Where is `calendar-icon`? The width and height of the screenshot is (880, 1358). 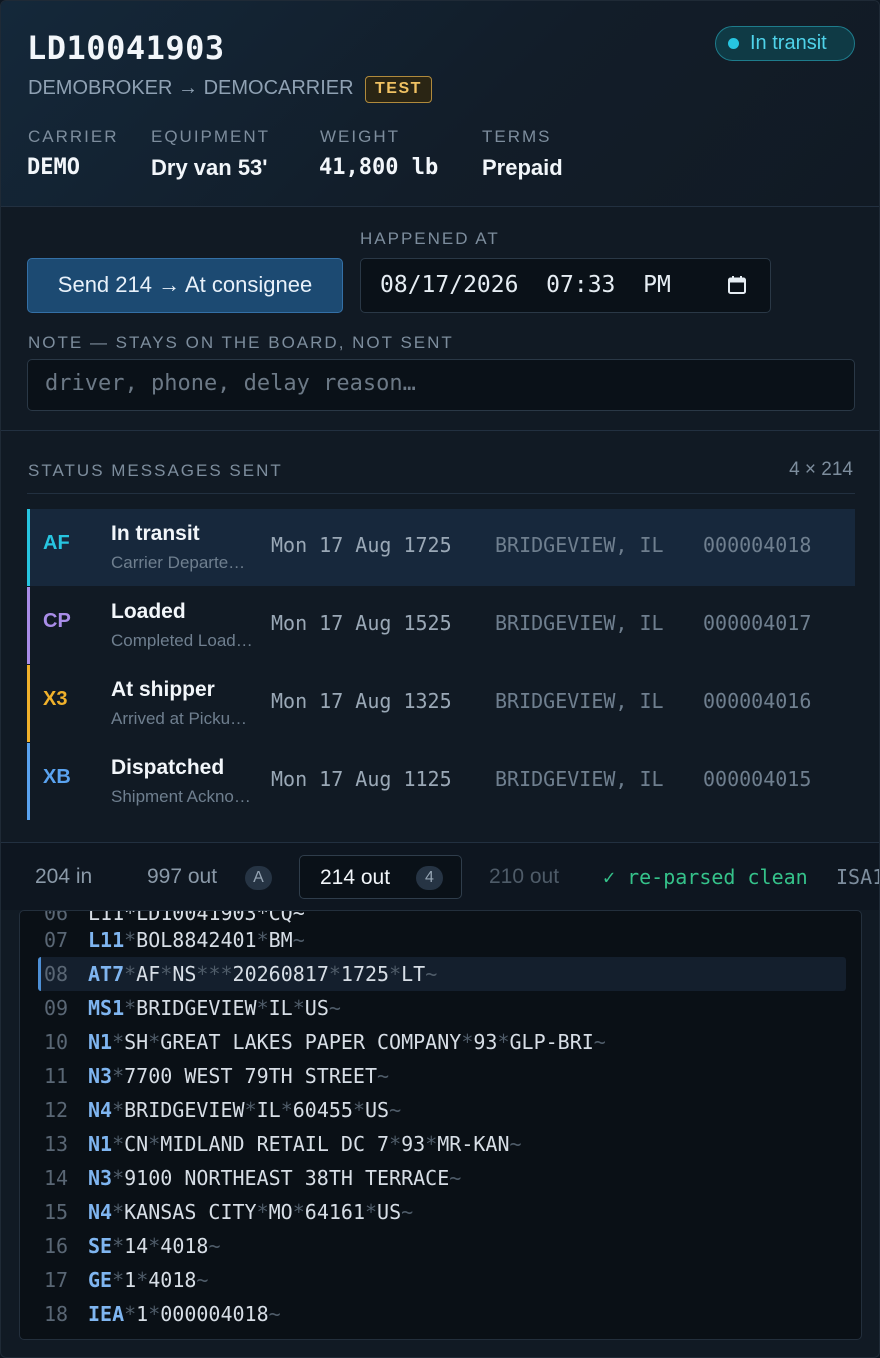
calendar-icon is located at coordinates (737, 285).